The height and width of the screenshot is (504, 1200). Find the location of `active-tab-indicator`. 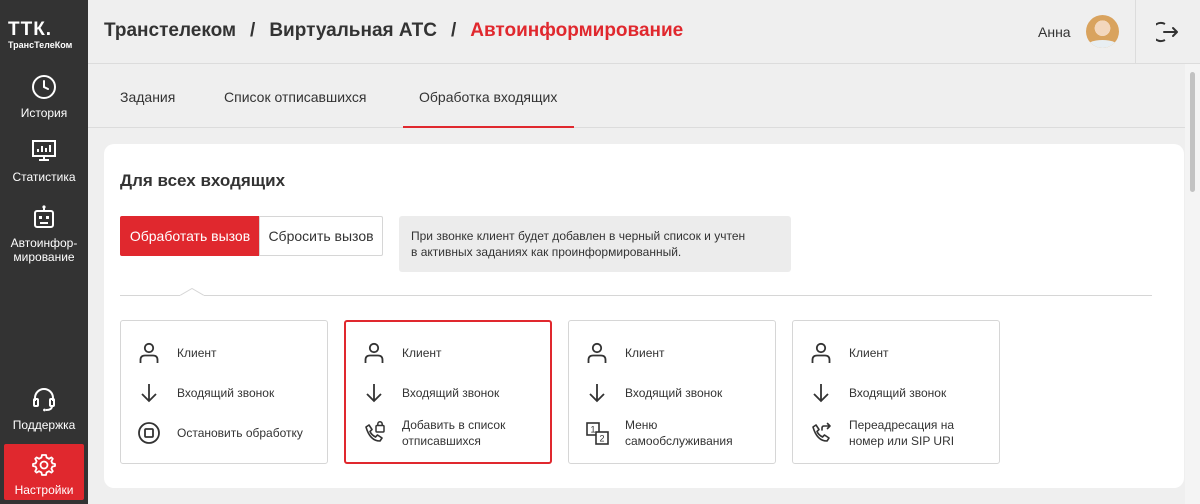

active-tab-indicator is located at coordinates (488, 127).